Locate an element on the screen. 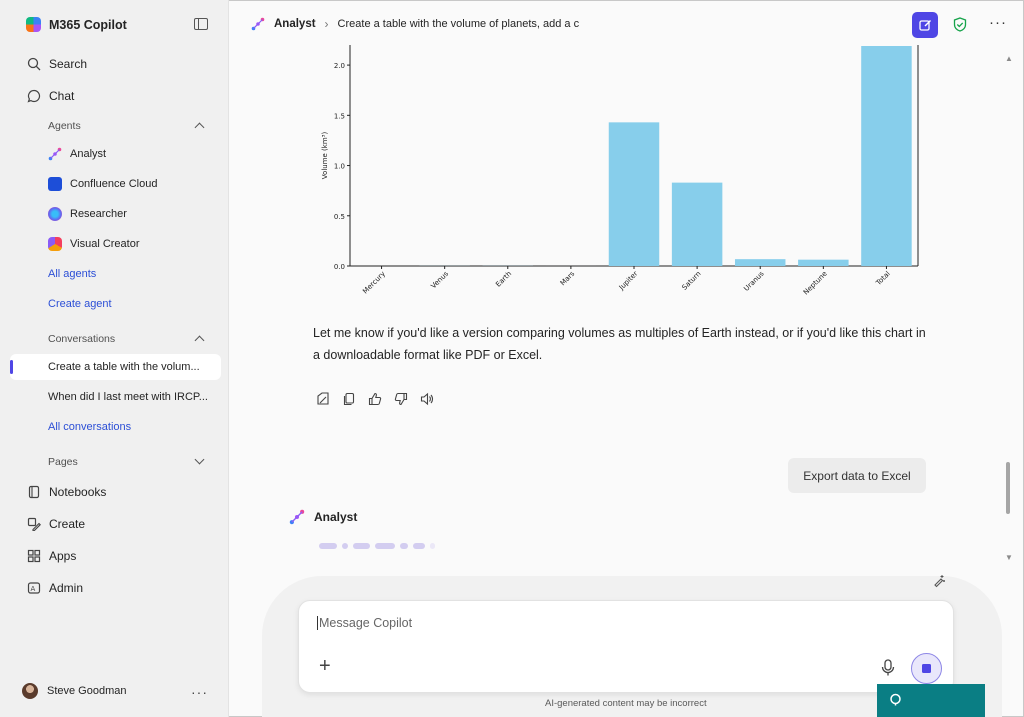 The image size is (1024, 717). app-brand: M365 Copilot is located at coordinates (76, 24).